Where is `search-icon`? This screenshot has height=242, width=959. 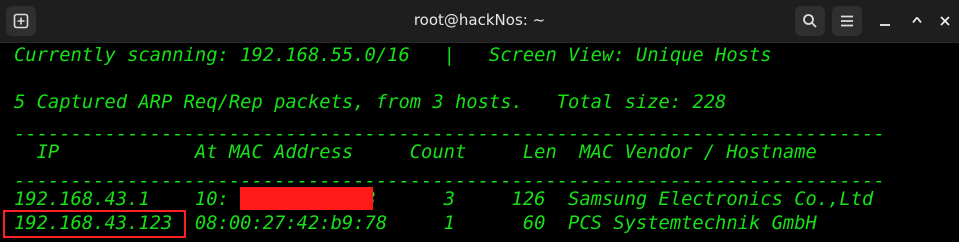 search-icon is located at coordinates (810, 21).